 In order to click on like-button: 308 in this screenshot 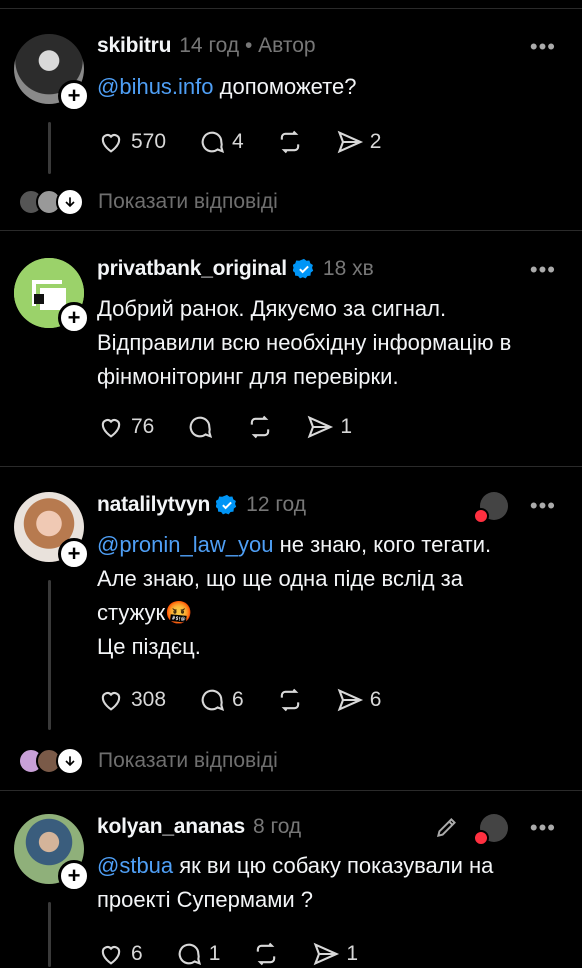, I will do `click(131, 700)`.